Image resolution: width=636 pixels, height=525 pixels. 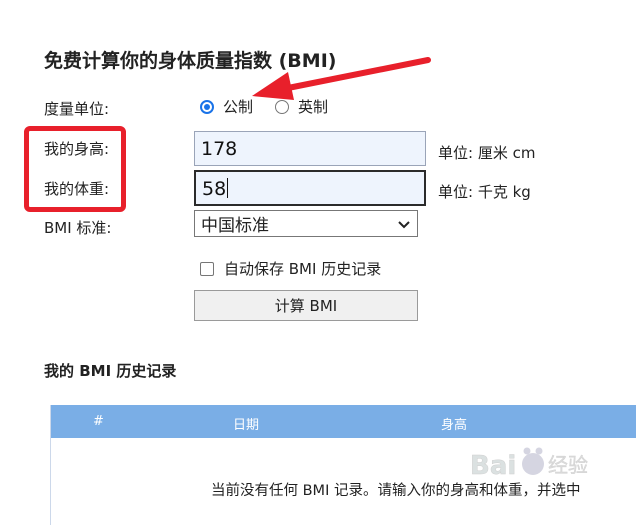 I want to click on annotation-arrow-icon, so click(x=341, y=78).